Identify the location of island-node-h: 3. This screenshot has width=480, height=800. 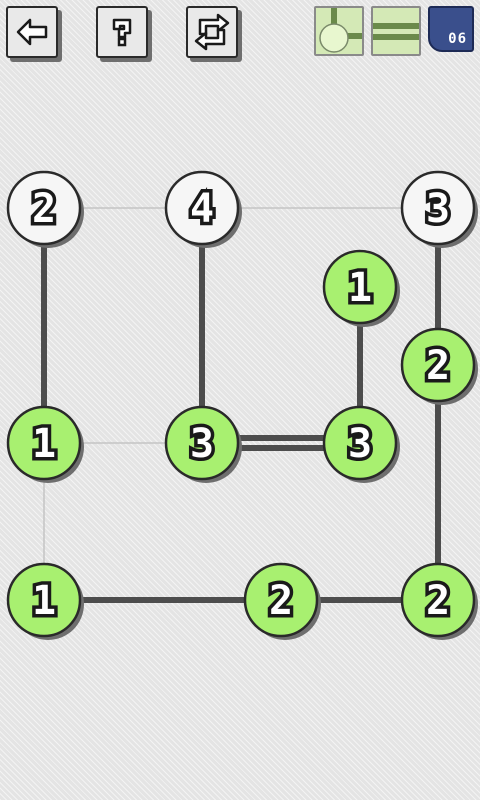
(361, 444).